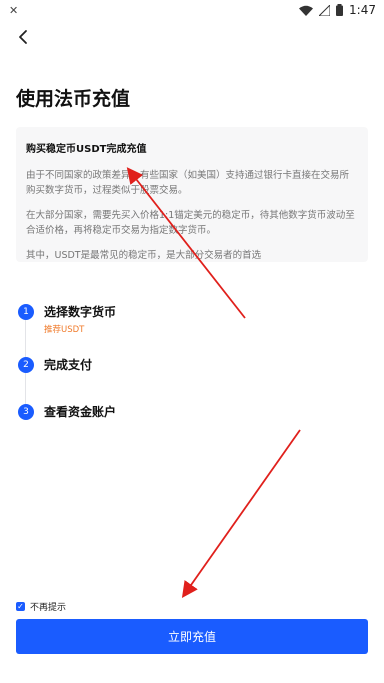 The image size is (384, 683). What do you see at coordinates (73, 99) in the screenshot?
I see `page-title: 使用法币充值` at bounding box center [73, 99].